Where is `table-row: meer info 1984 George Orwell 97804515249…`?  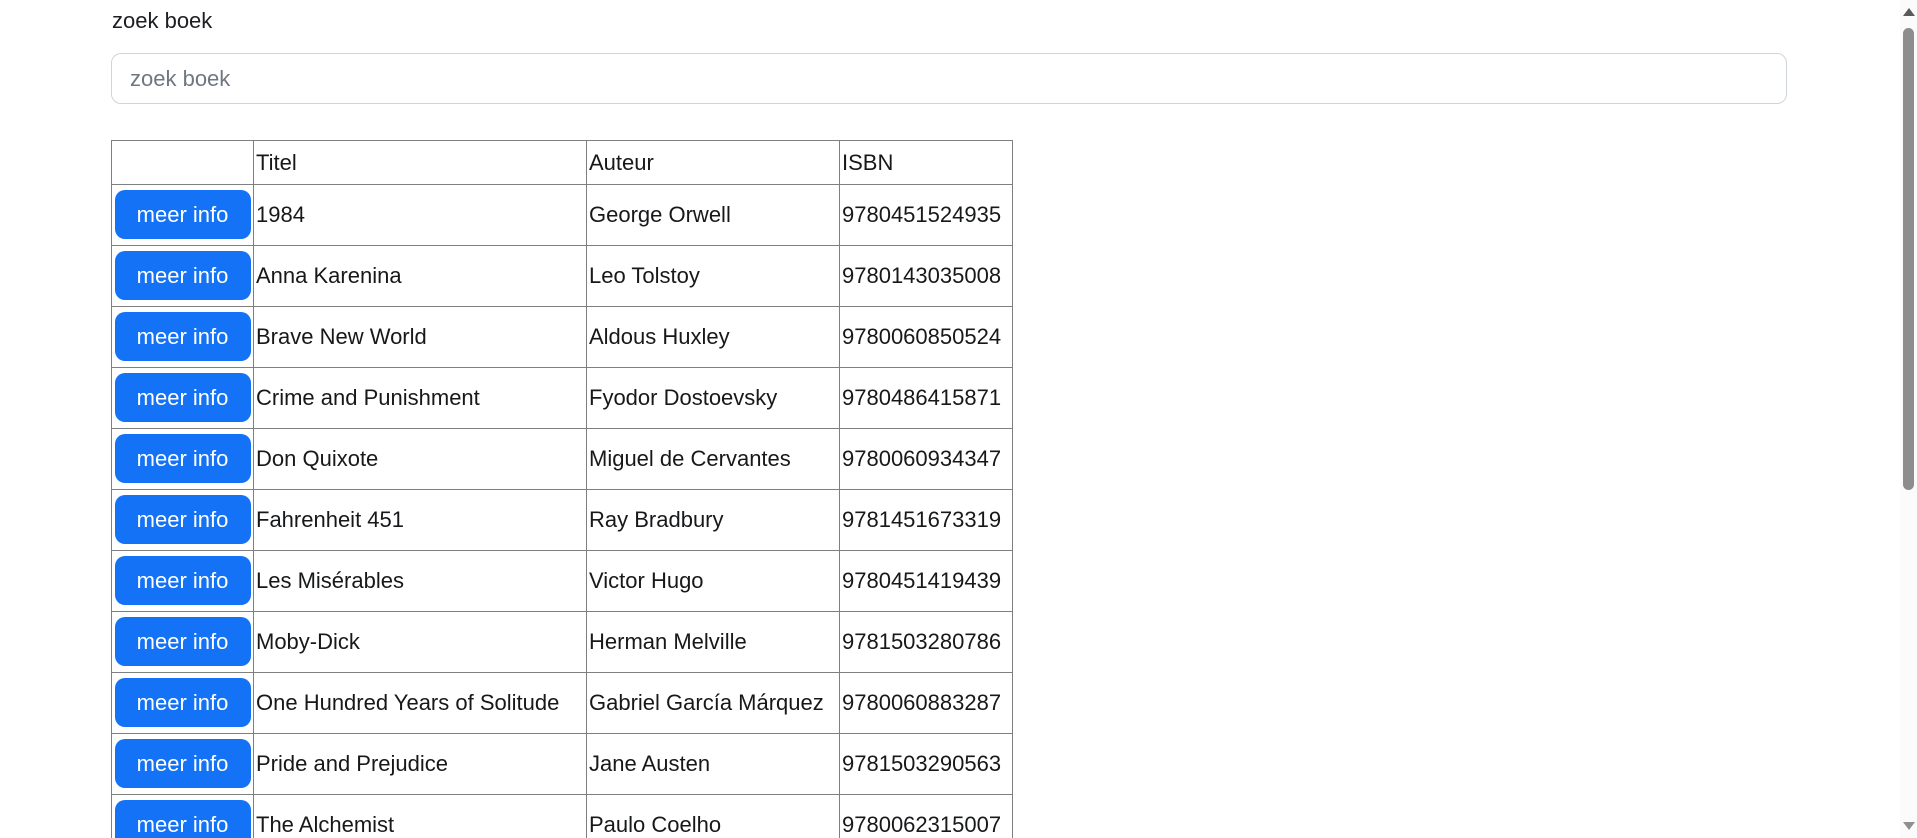 table-row: meer info 1984 George Orwell 97804515249… is located at coordinates (562, 215).